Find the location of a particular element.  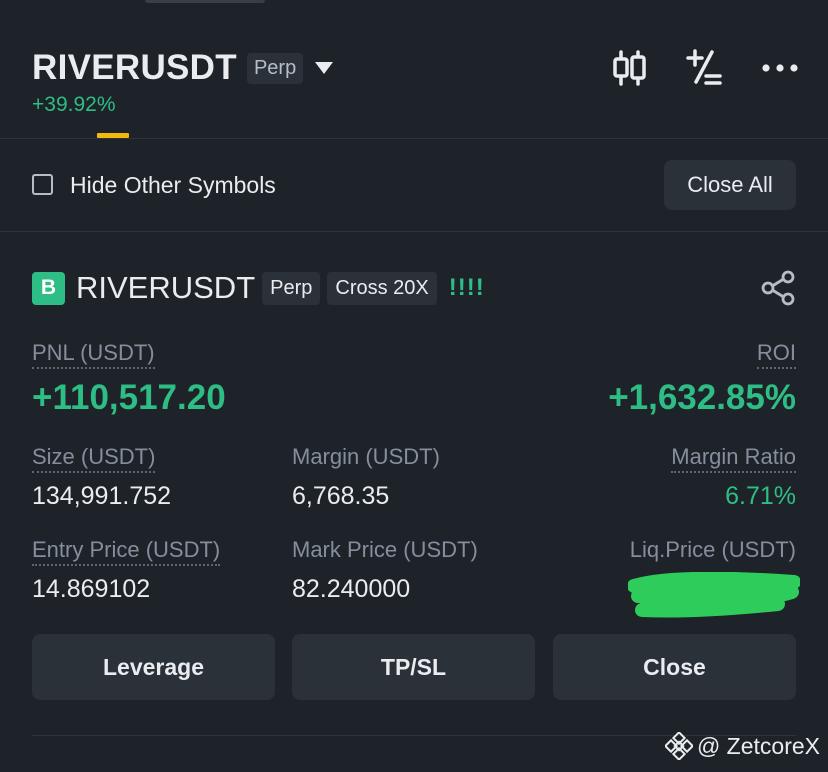

adl-indicator: !!!! is located at coordinates (466, 287).